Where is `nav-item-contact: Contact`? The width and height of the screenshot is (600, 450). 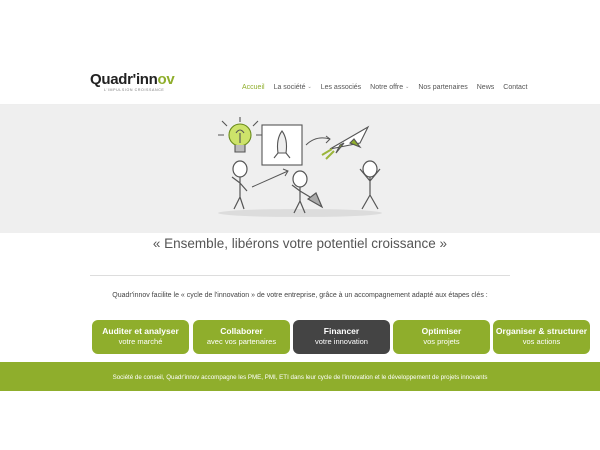
nav-item-contact: Contact is located at coordinates (515, 87).